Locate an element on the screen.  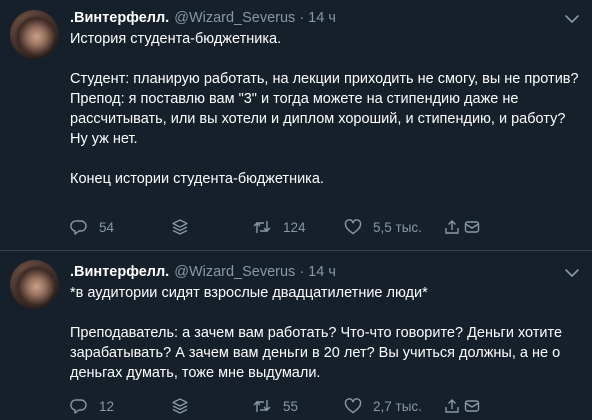
reply-count: 54 is located at coordinates (107, 227).